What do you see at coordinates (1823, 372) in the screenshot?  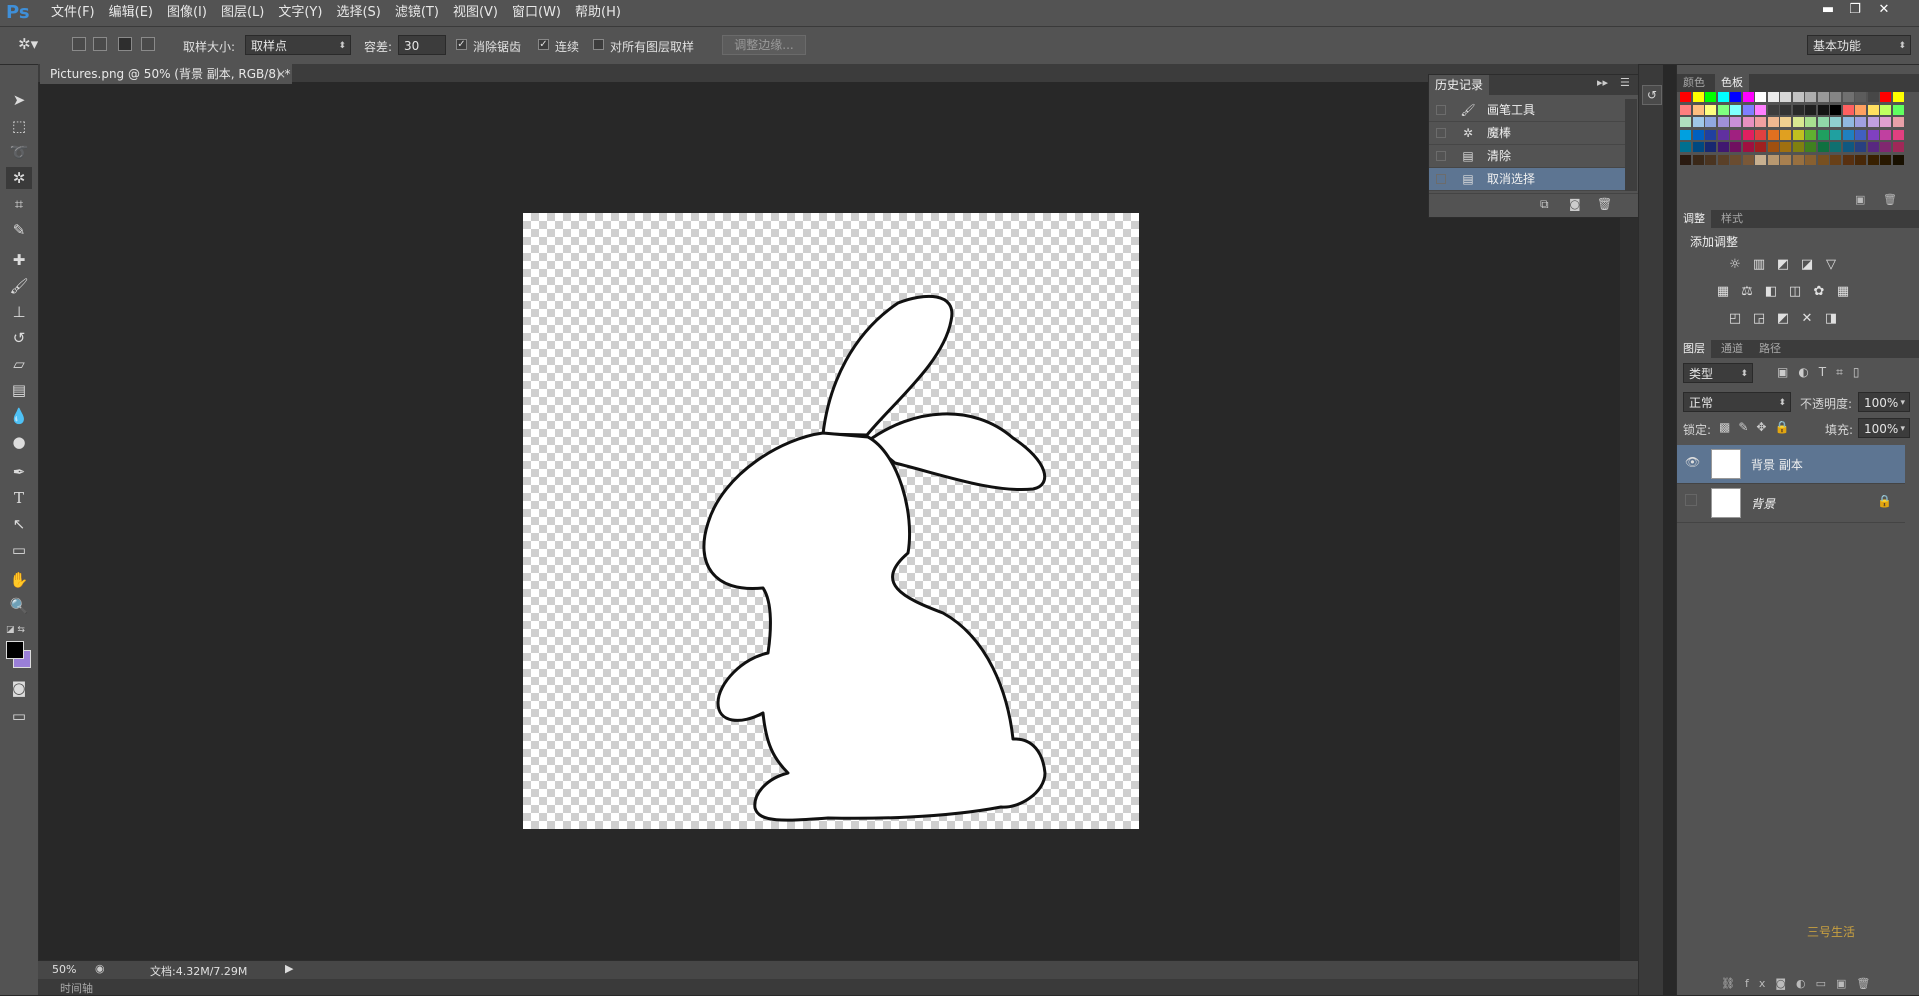 I see `layer-filter-icons: ▣◐T⌗▯` at bounding box center [1823, 372].